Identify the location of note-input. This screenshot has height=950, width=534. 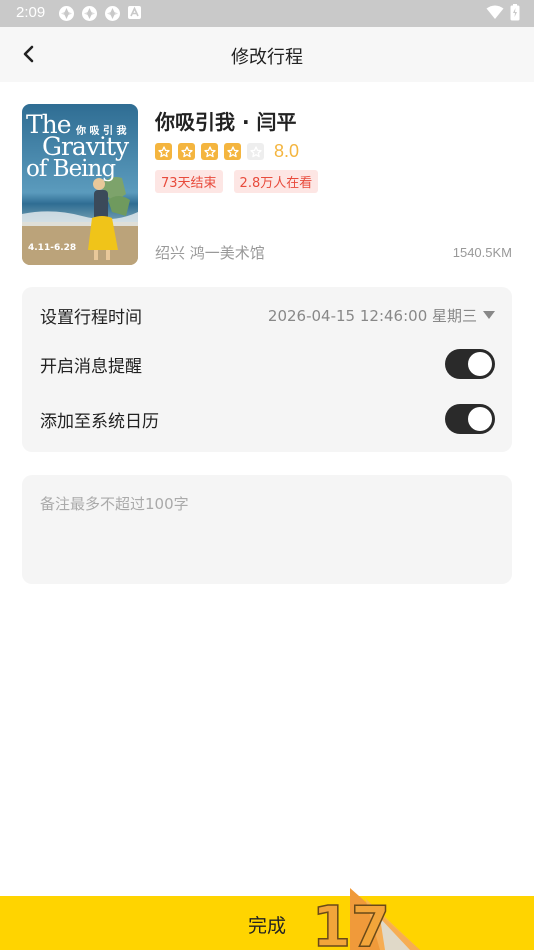
(267, 529).